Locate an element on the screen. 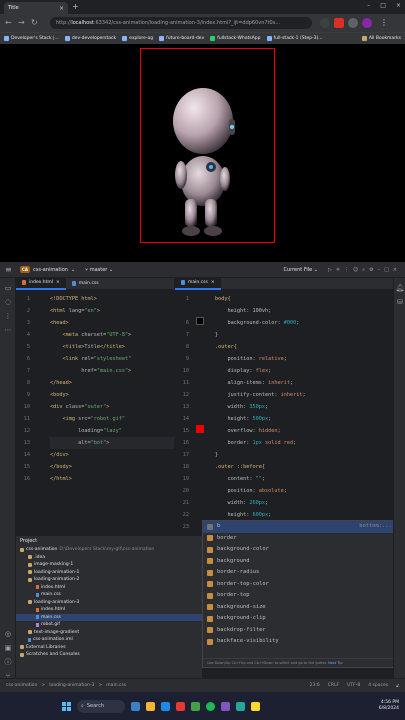  file-explorer-icon is located at coordinates (150, 706).